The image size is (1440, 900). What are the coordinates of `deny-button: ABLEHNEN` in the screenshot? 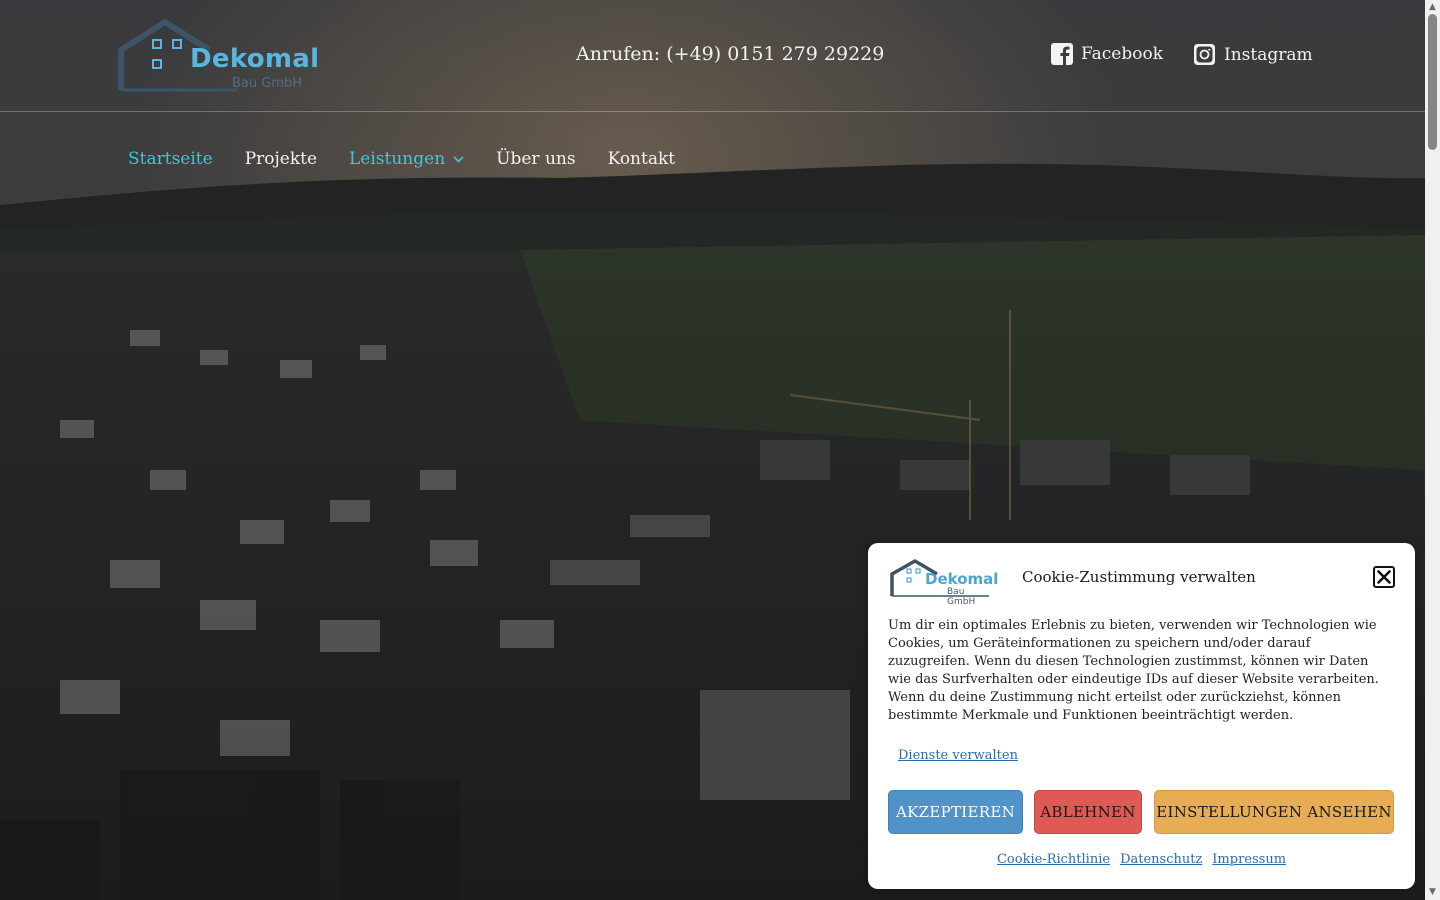 It's located at (1088, 812).